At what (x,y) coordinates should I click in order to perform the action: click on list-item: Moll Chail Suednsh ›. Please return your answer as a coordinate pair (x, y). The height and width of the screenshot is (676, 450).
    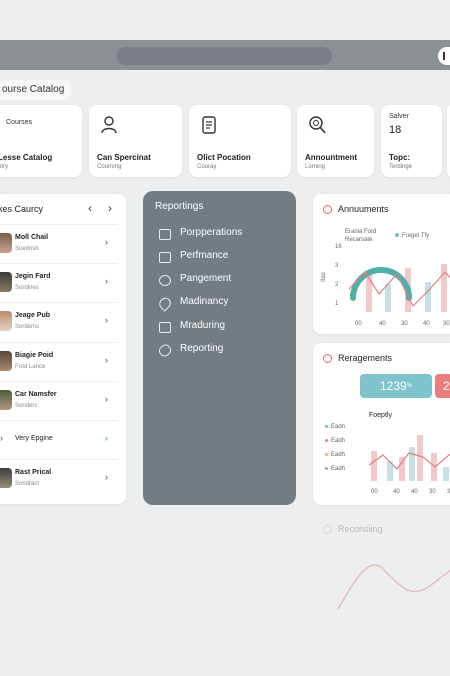
    Looking at the image, I should click on (59, 244).